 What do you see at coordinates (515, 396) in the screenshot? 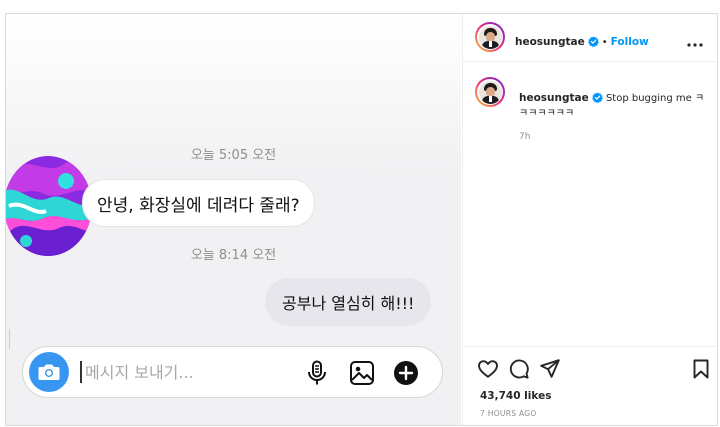
I see `likes-count: 43,740 likes` at bounding box center [515, 396].